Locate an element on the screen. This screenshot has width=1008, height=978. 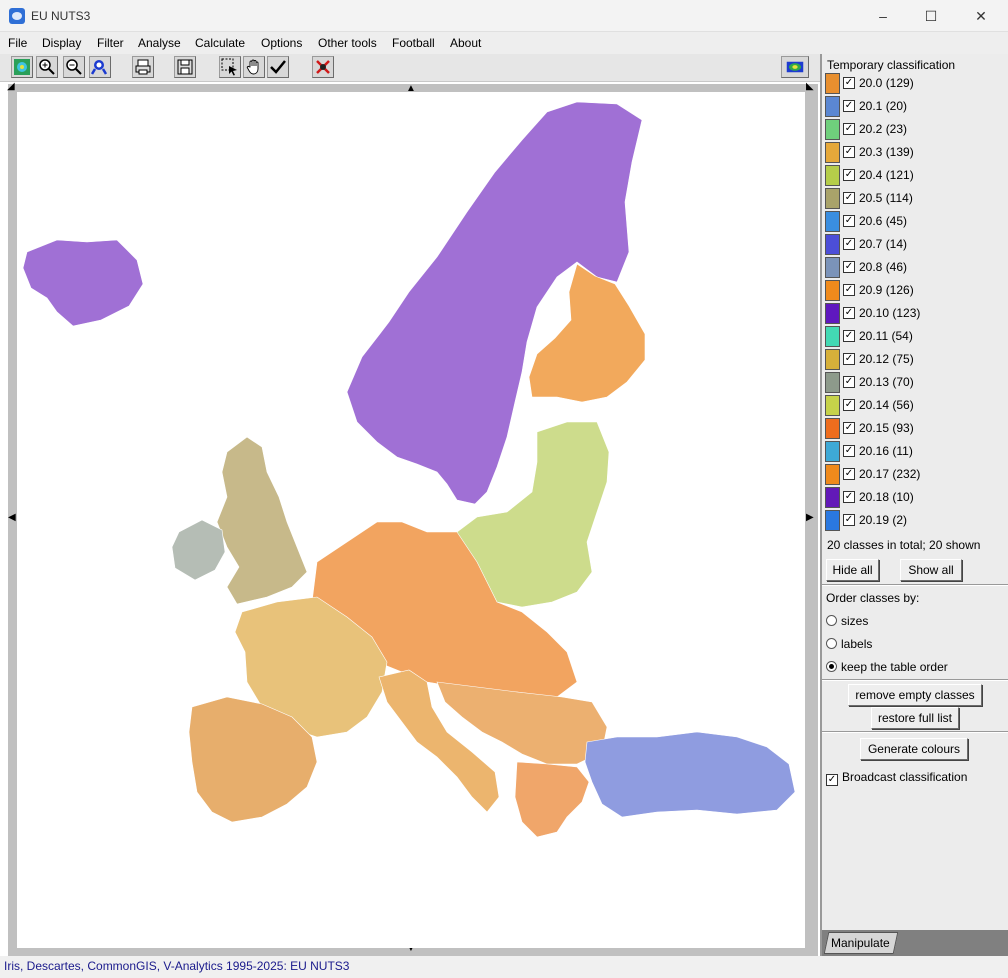
class-row: ✓ 20.12 (75) is located at coordinates (916, 360).